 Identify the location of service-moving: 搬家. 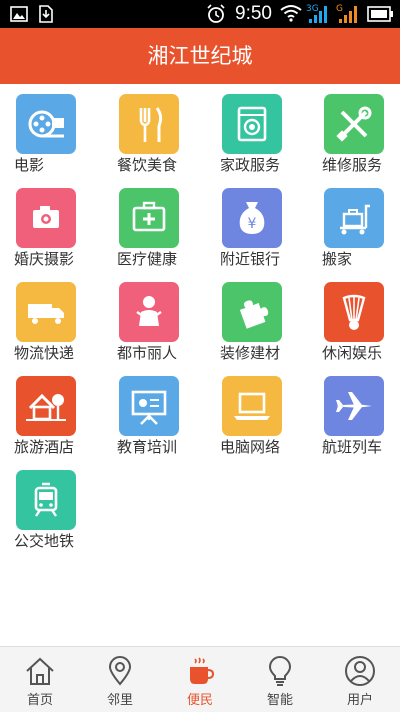
(354, 233).